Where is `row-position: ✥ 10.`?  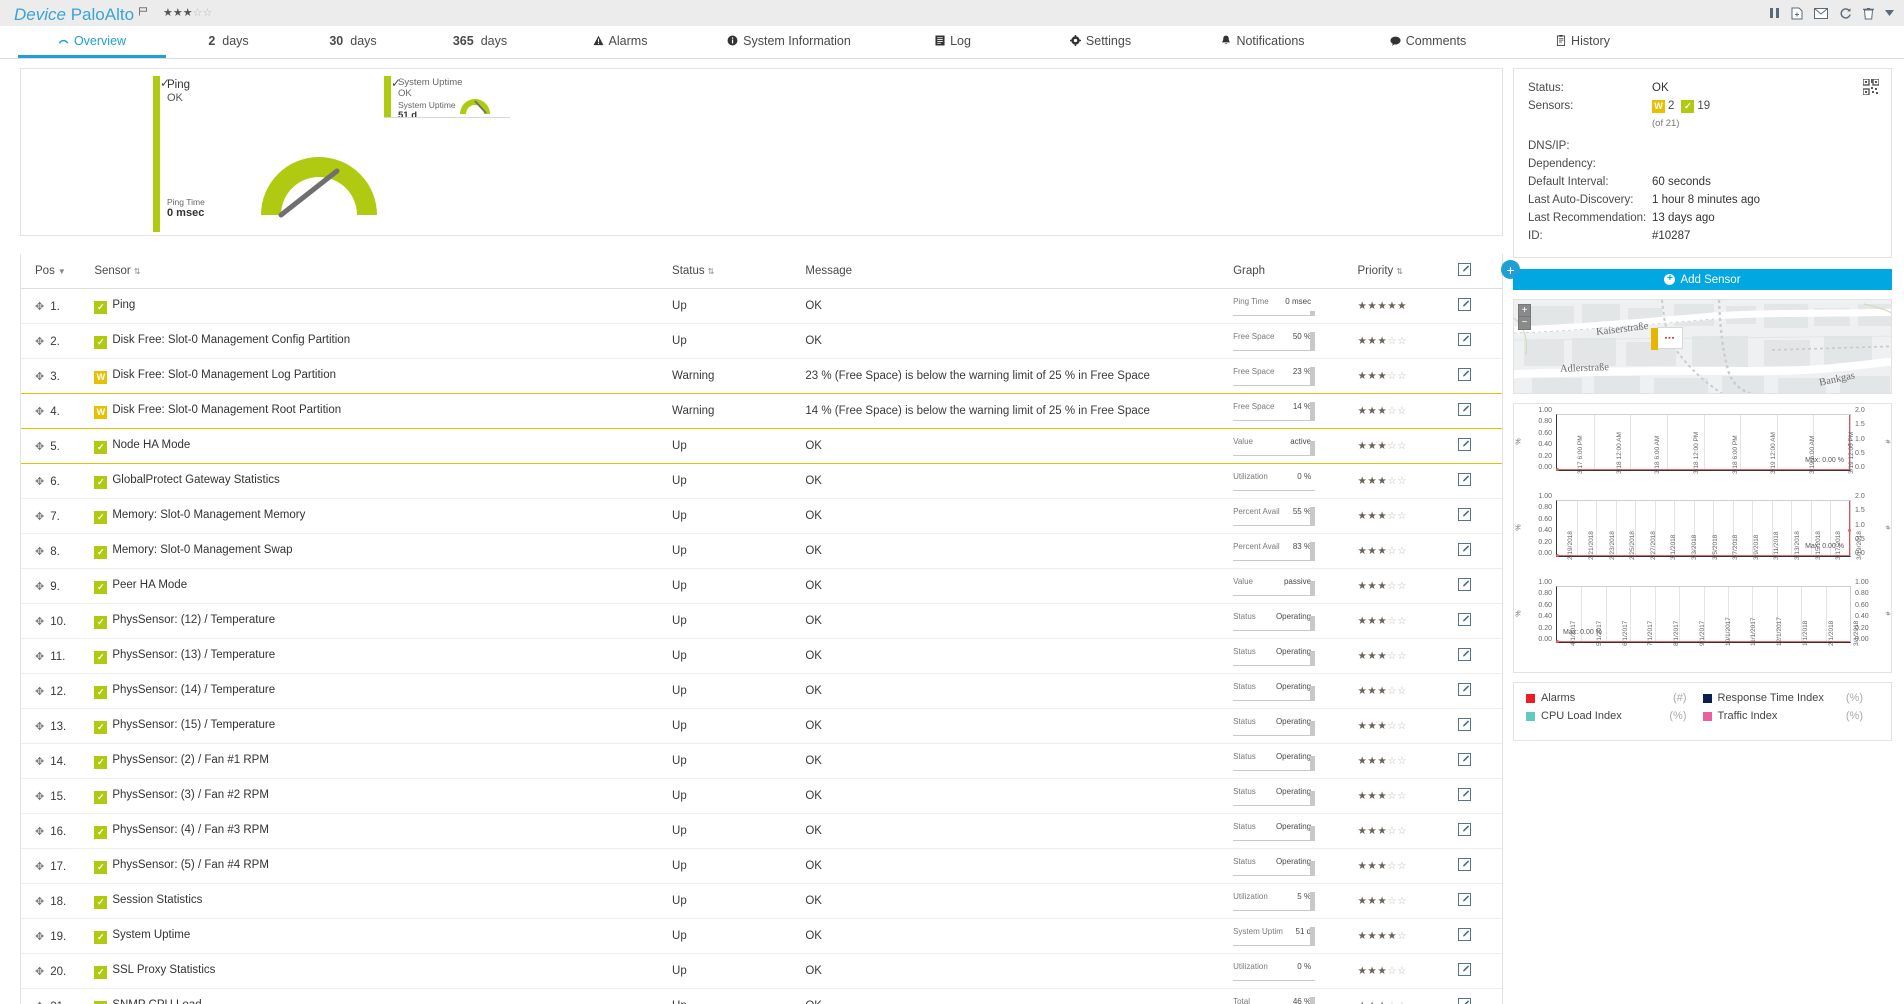
row-position: ✥ 10. is located at coordinates (58, 621).